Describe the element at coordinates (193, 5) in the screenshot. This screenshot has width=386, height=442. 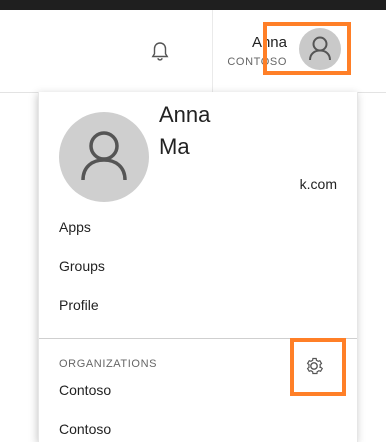
I see `top-strip` at that location.